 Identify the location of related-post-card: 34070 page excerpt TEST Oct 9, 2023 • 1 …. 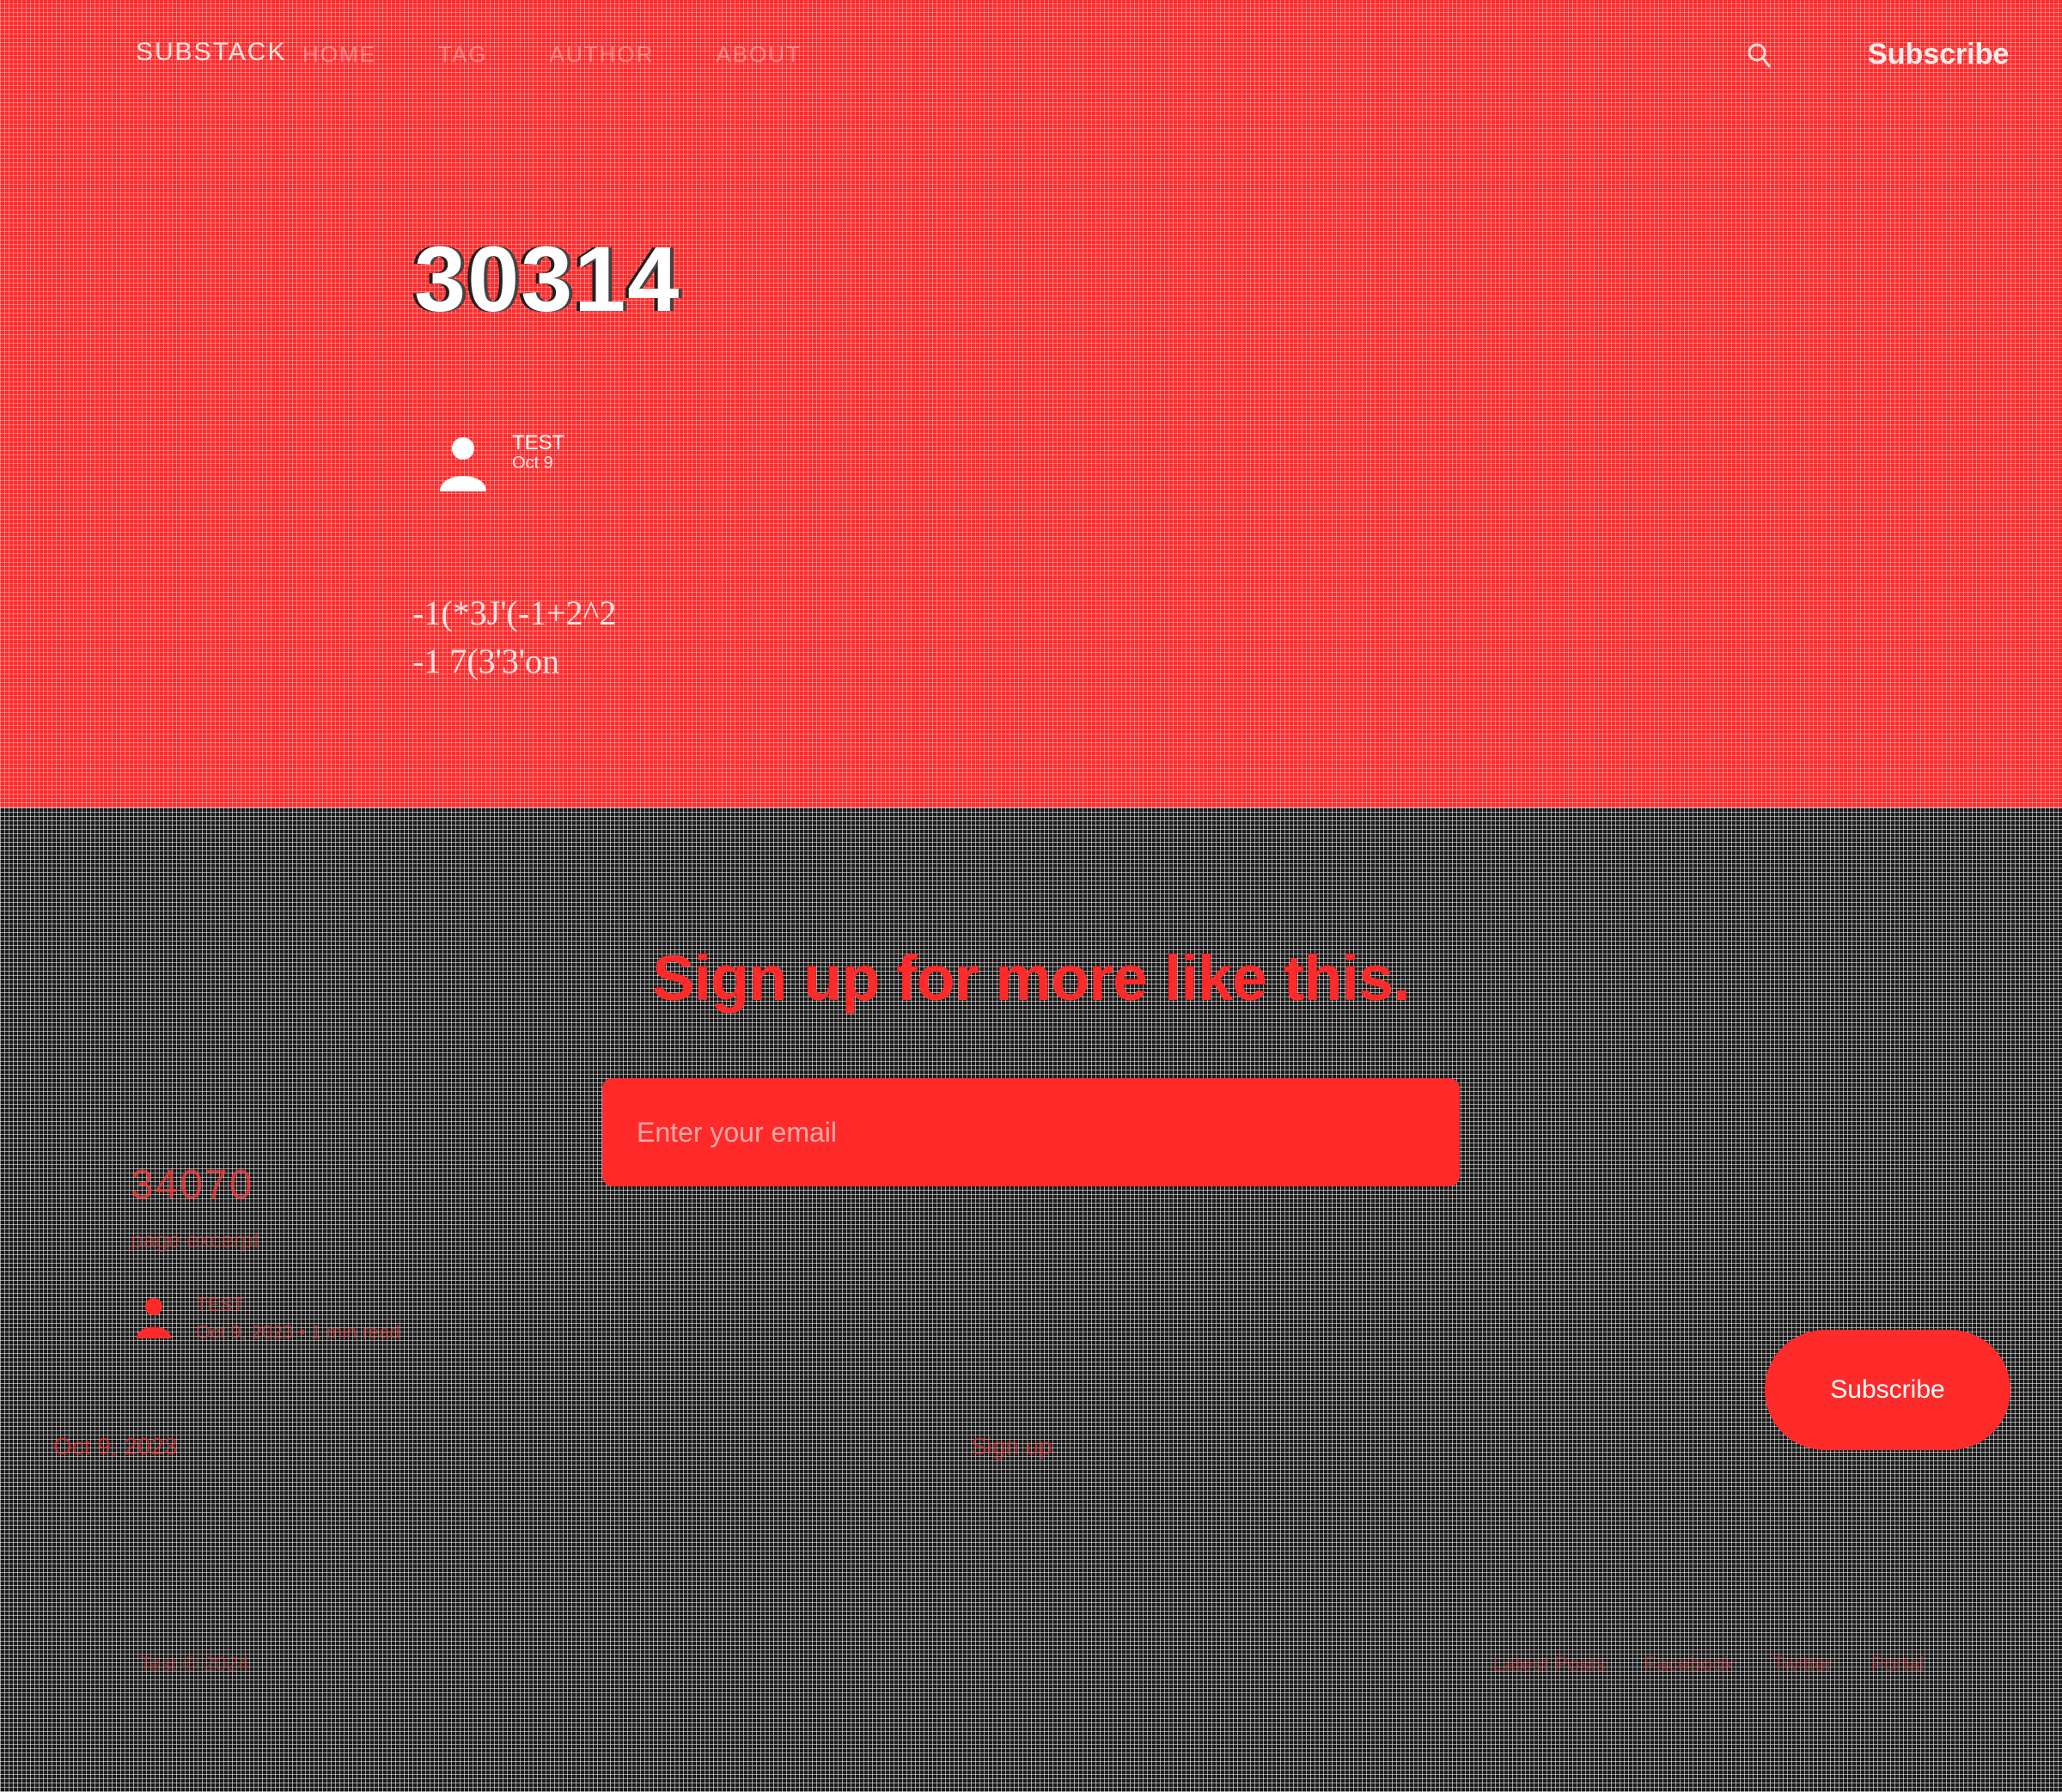
(265, 1252).